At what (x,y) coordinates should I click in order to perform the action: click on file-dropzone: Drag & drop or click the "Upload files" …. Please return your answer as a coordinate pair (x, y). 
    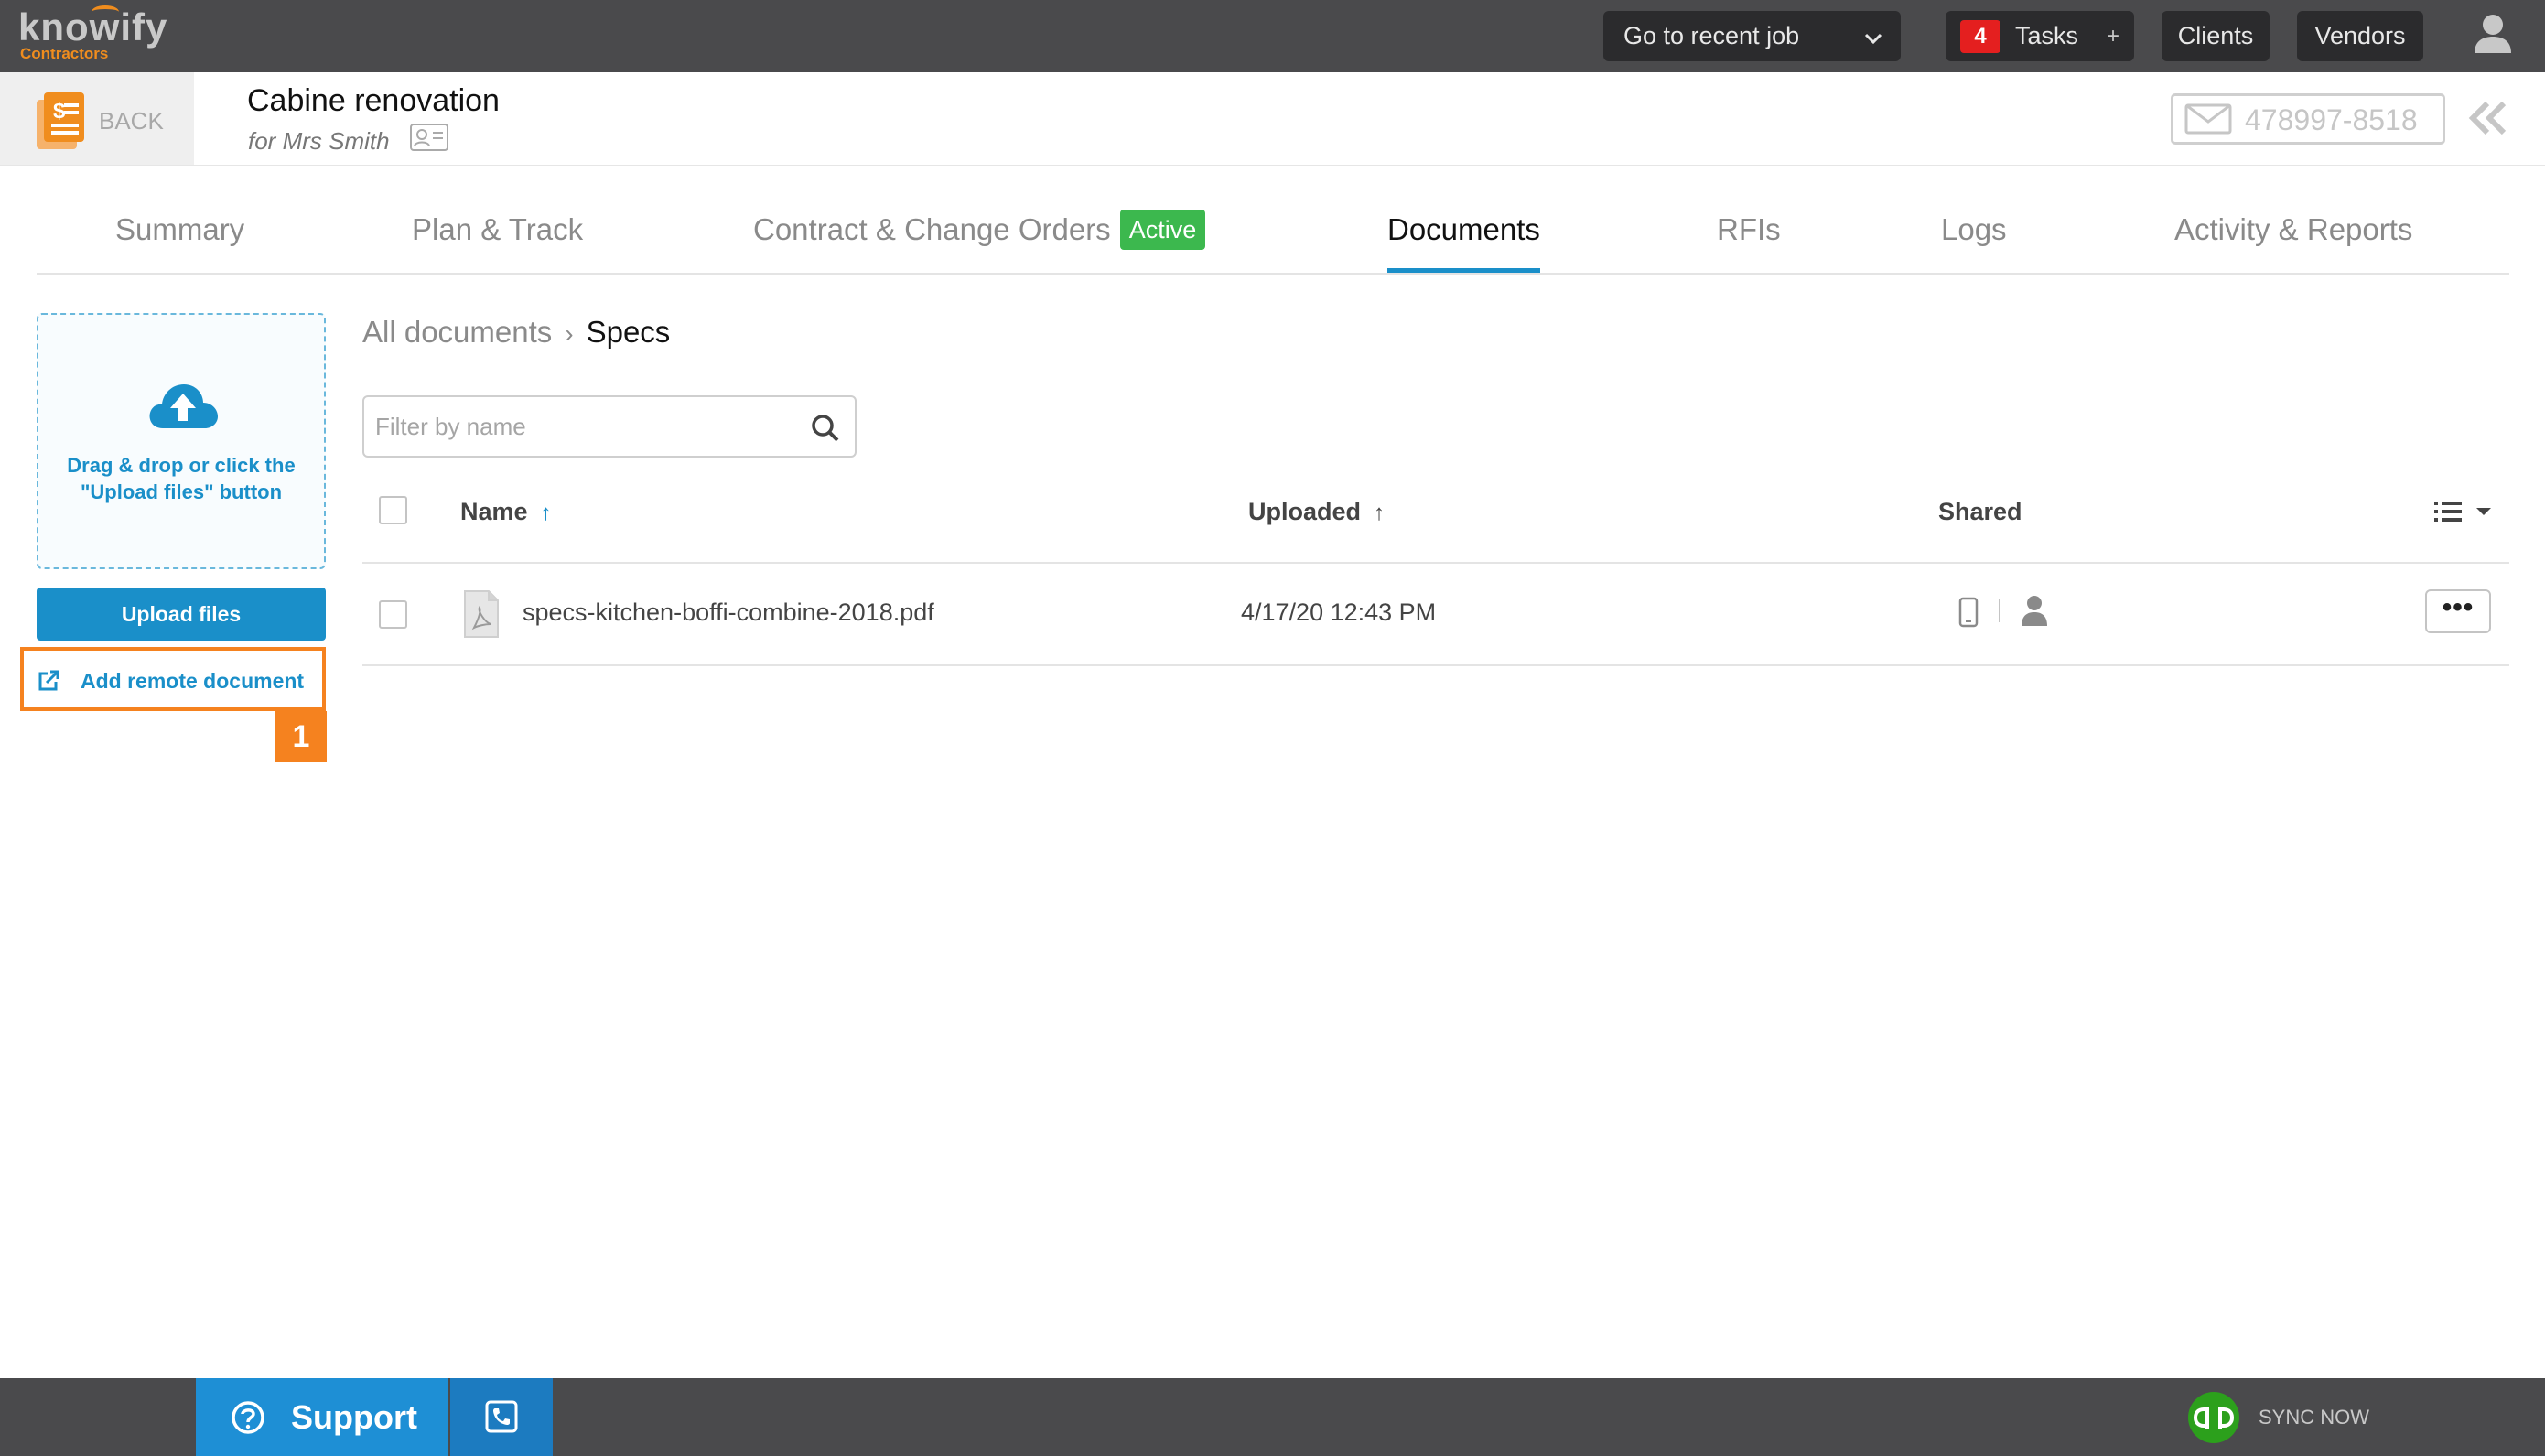
    Looking at the image, I should click on (181, 441).